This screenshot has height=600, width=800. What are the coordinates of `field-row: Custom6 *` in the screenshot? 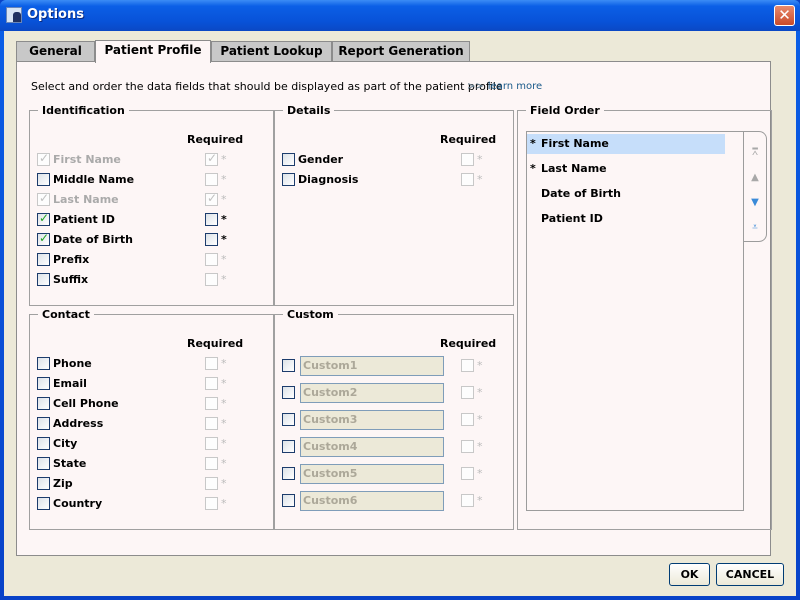 It's located at (392, 501).